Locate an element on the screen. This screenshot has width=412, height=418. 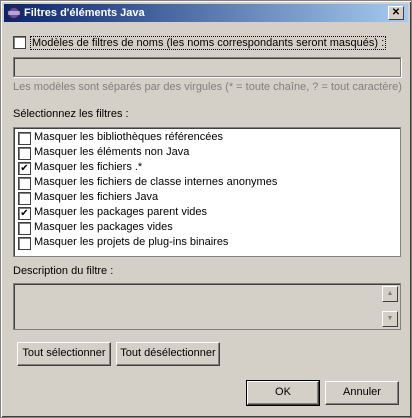
scroll-down-icon: ▼ is located at coordinates (390, 318).